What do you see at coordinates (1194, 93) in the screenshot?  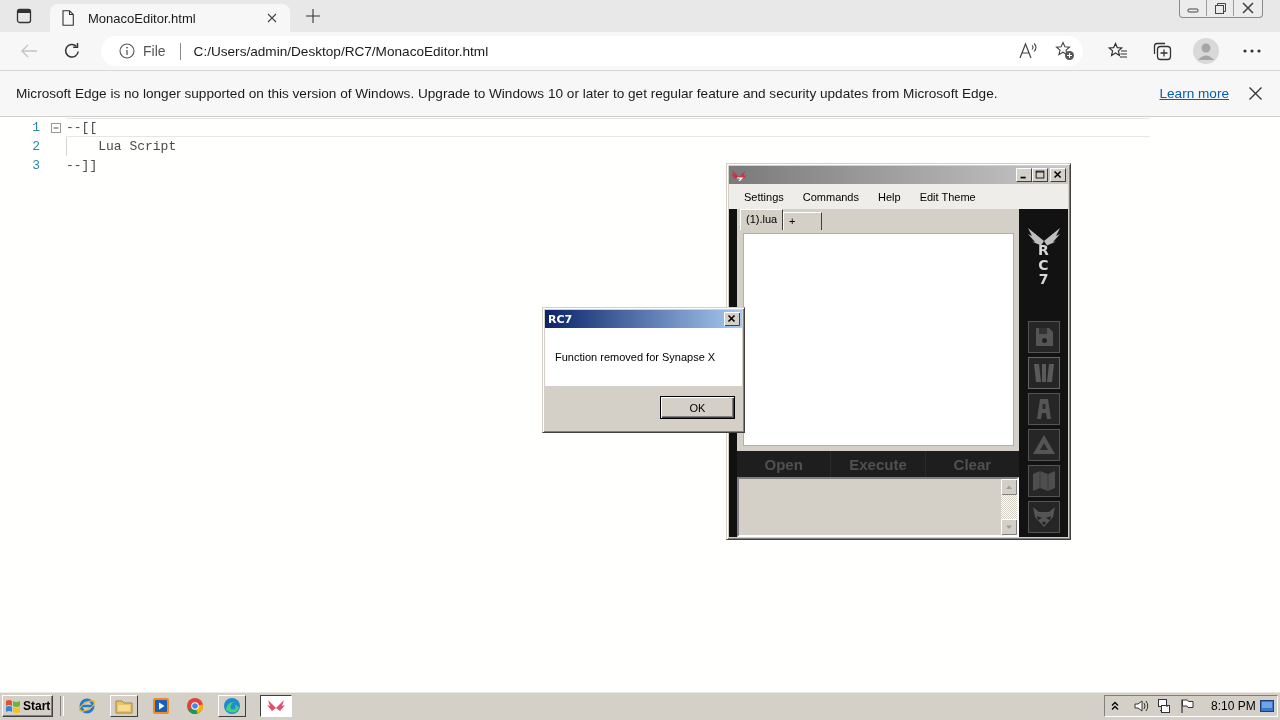 I see `learn-more-link: Learn more` at bounding box center [1194, 93].